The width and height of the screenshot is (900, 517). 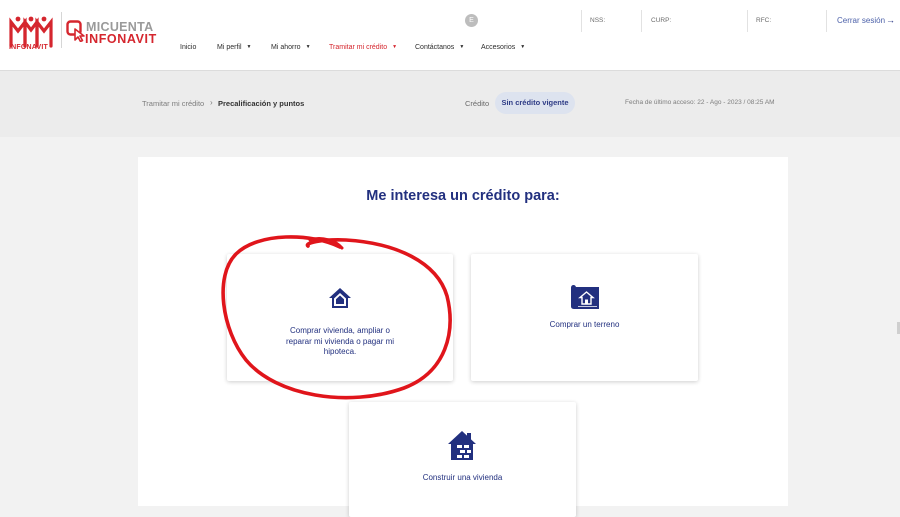 What do you see at coordinates (498, 47) in the screenshot?
I see `nav-label: Accesorios` at bounding box center [498, 47].